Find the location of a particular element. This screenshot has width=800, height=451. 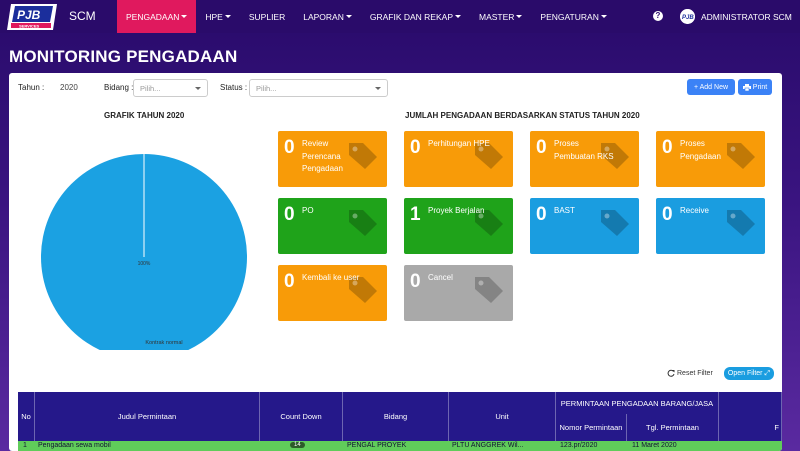

nav-item-label: PENGADAAN is located at coordinates (153, 16).